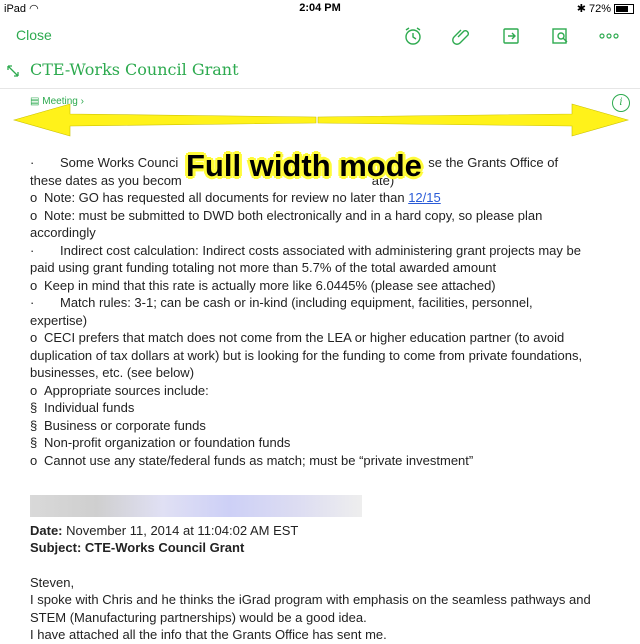  I want to click on more-icon, so click(609, 36).